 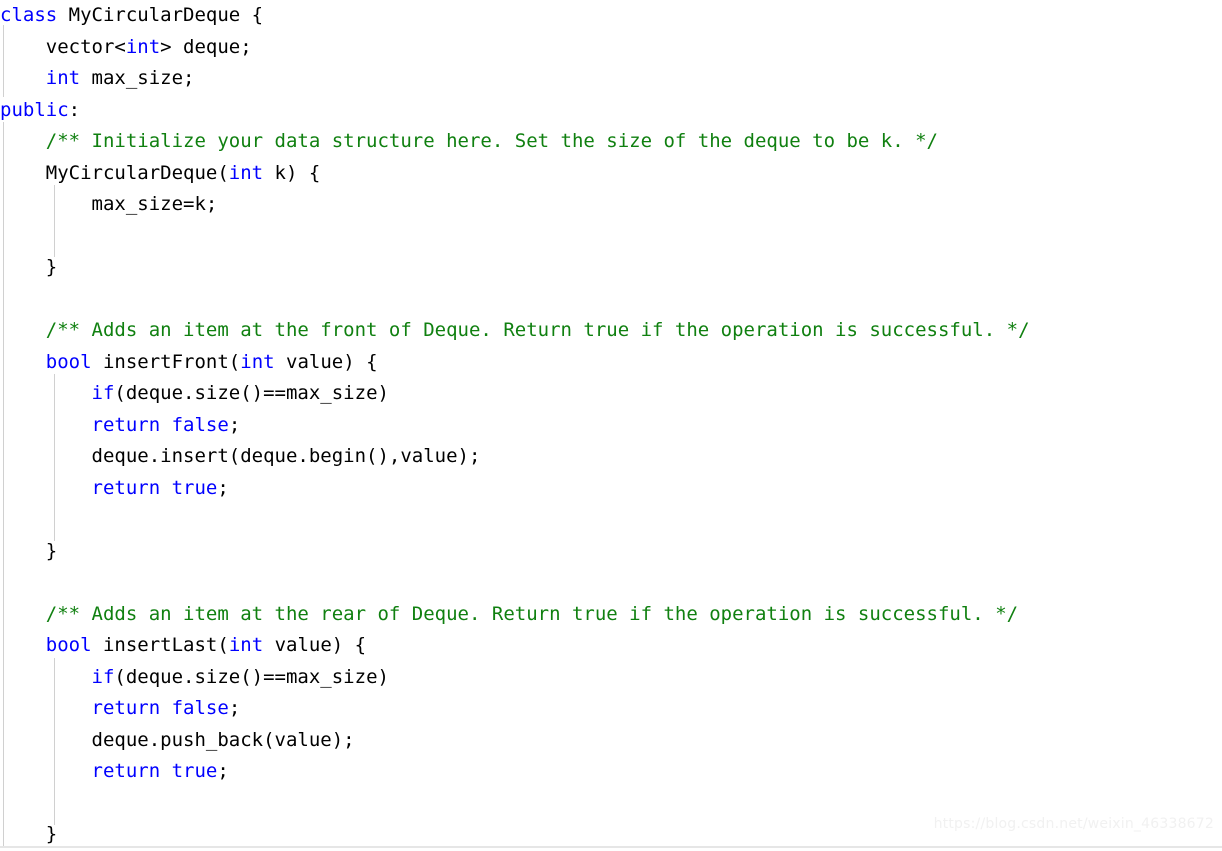 What do you see at coordinates (160, 645) in the screenshot?
I see `code-token: insertLast(` at bounding box center [160, 645].